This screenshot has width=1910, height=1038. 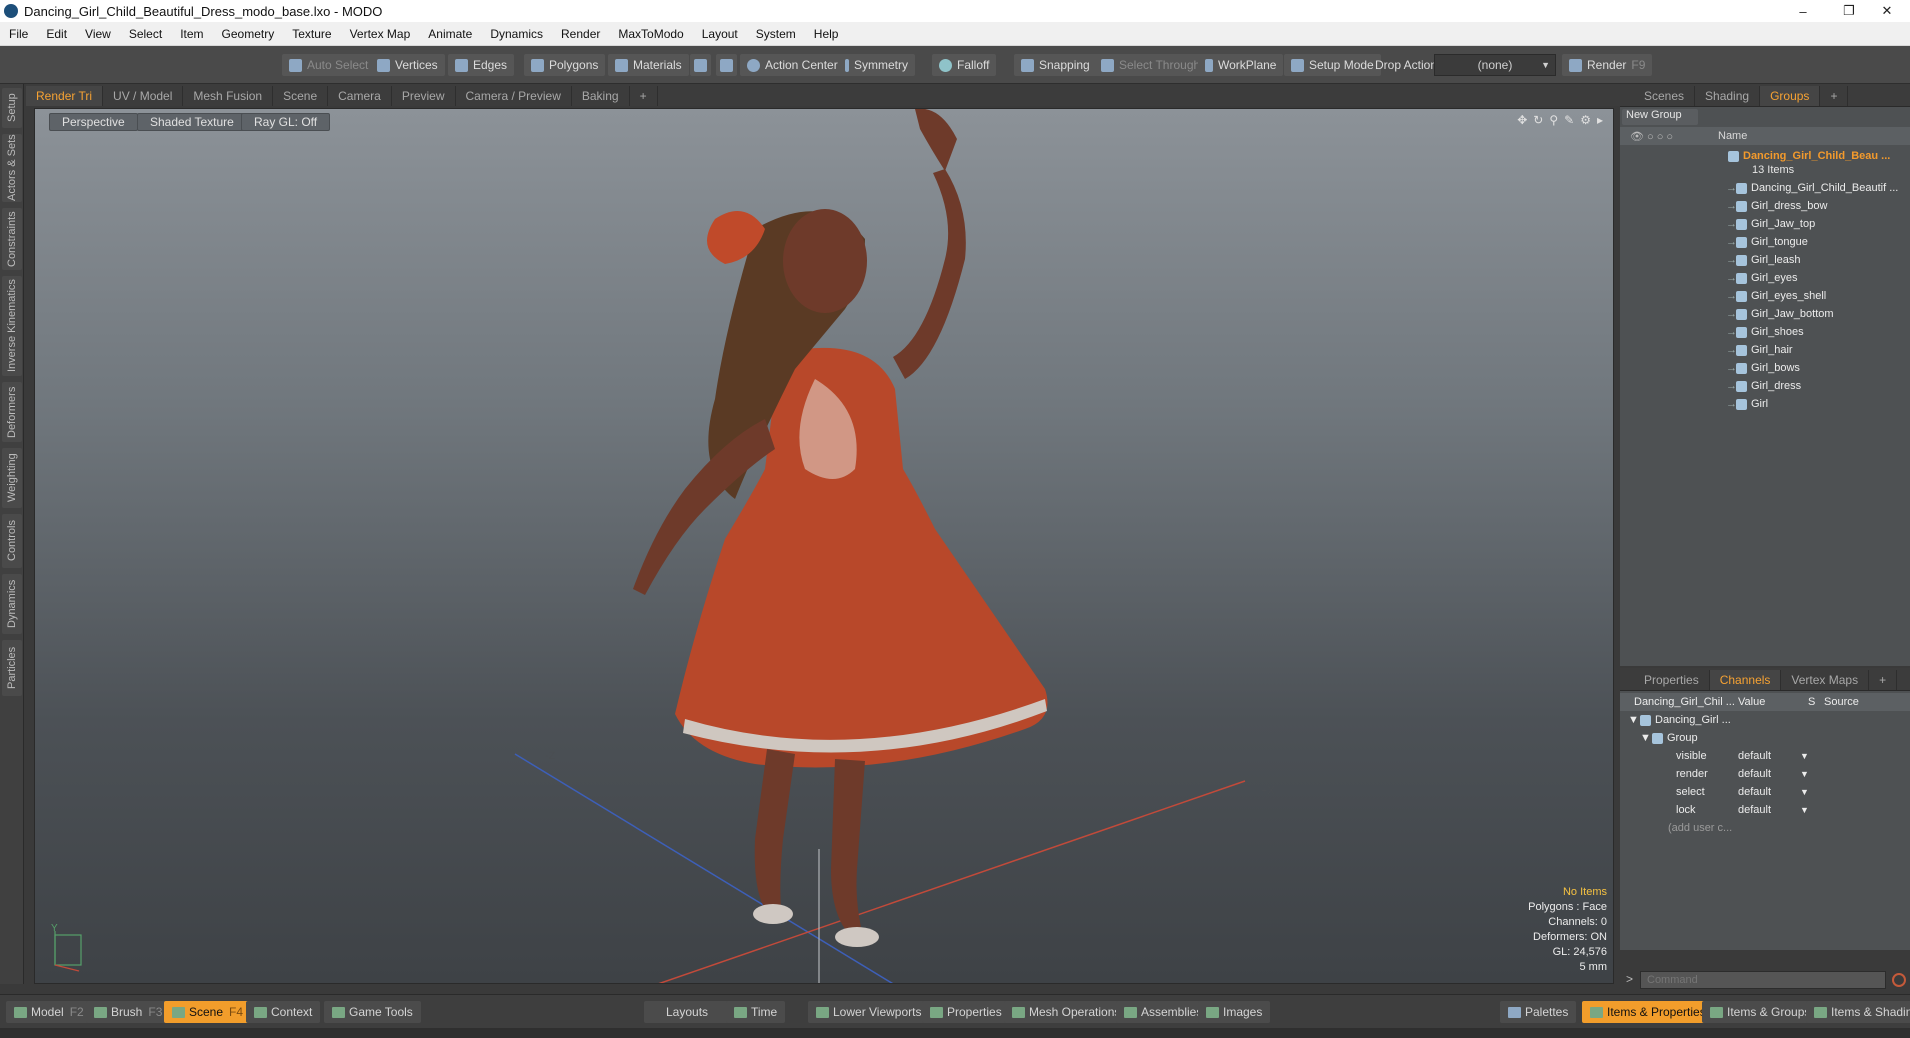 I want to click on channel-row: select default ▼, so click(x=1765, y=792).